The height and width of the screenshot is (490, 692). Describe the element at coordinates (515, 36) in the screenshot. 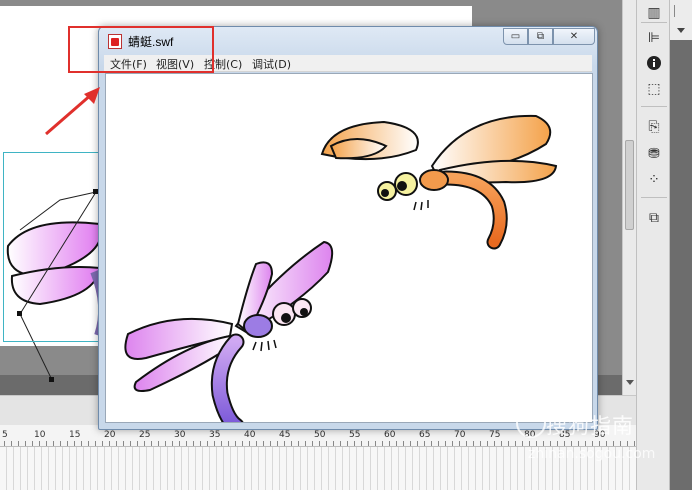

I see `minimize-button: ▭` at that location.